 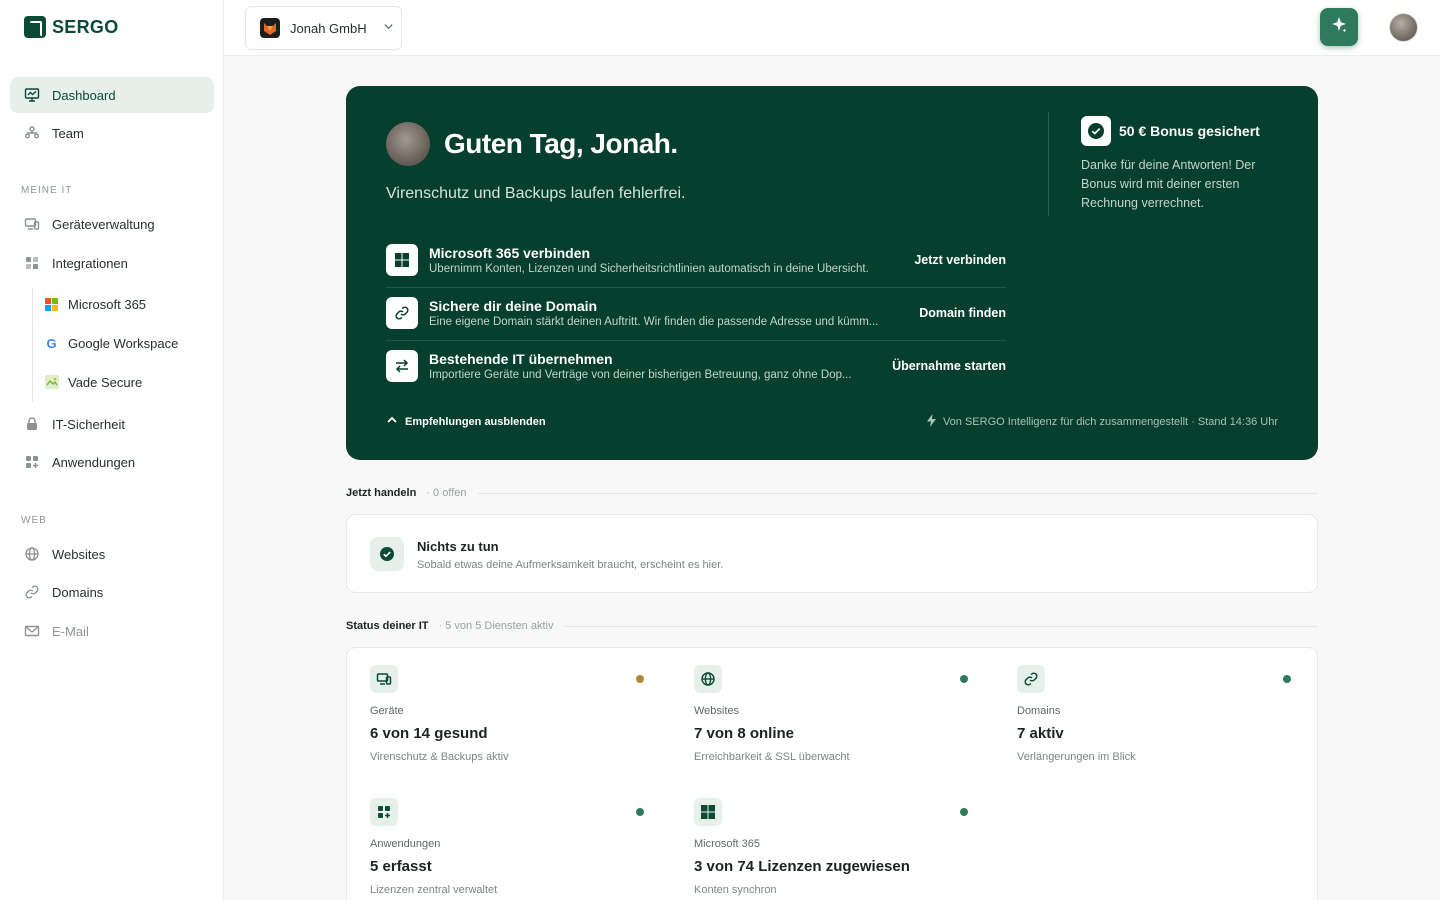 What do you see at coordinates (270, 28) in the screenshot?
I see `organization-logo-icon` at bounding box center [270, 28].